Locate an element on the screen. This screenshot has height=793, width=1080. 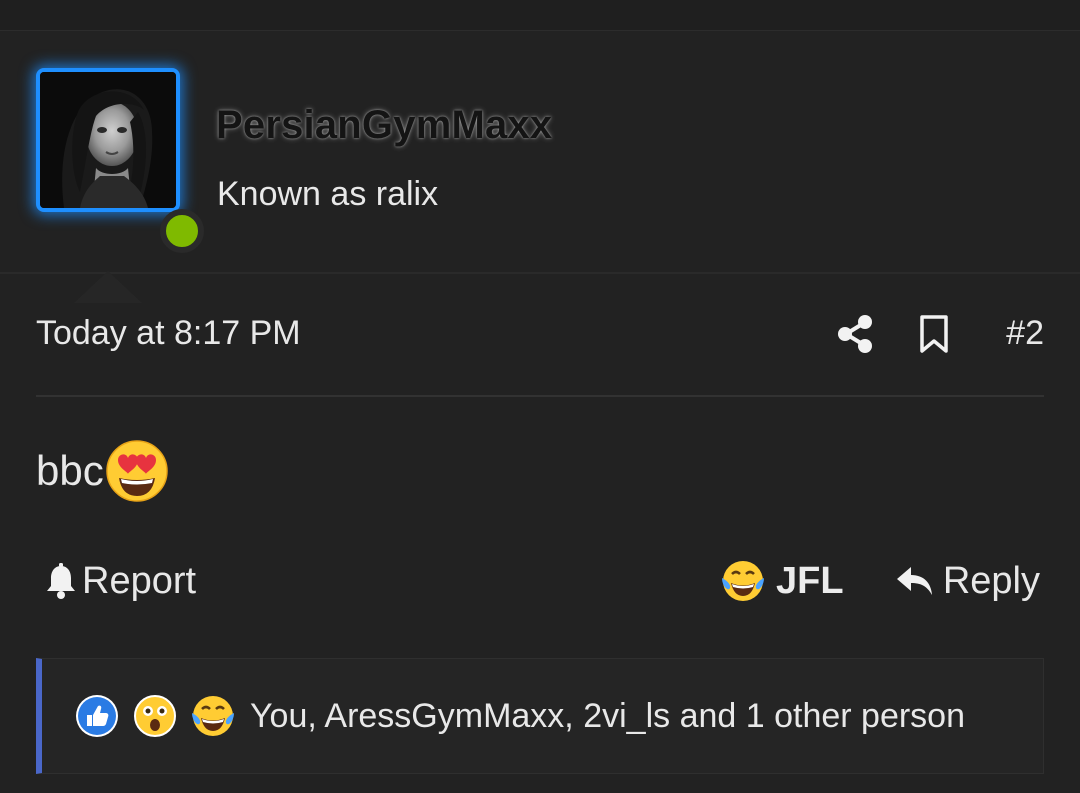
post-number-link: #2 is located at coordinates (1025, 333).